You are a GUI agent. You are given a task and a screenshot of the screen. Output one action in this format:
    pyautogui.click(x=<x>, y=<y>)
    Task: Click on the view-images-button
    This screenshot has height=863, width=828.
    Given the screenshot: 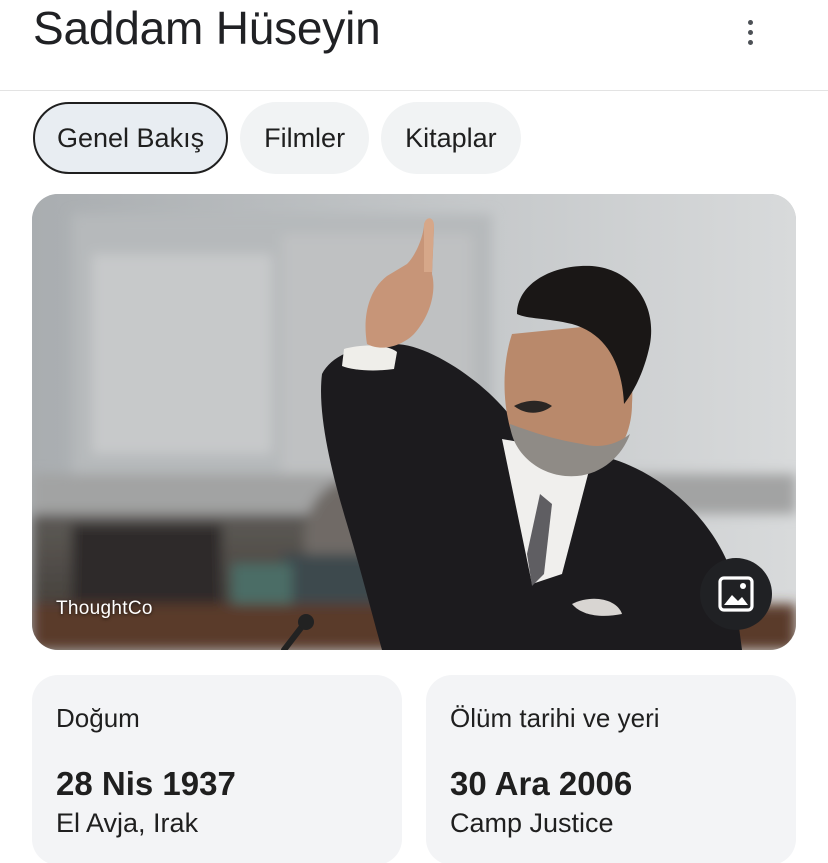 What is the action you would take?
    pyautogui.click(x=736, y=594)
    